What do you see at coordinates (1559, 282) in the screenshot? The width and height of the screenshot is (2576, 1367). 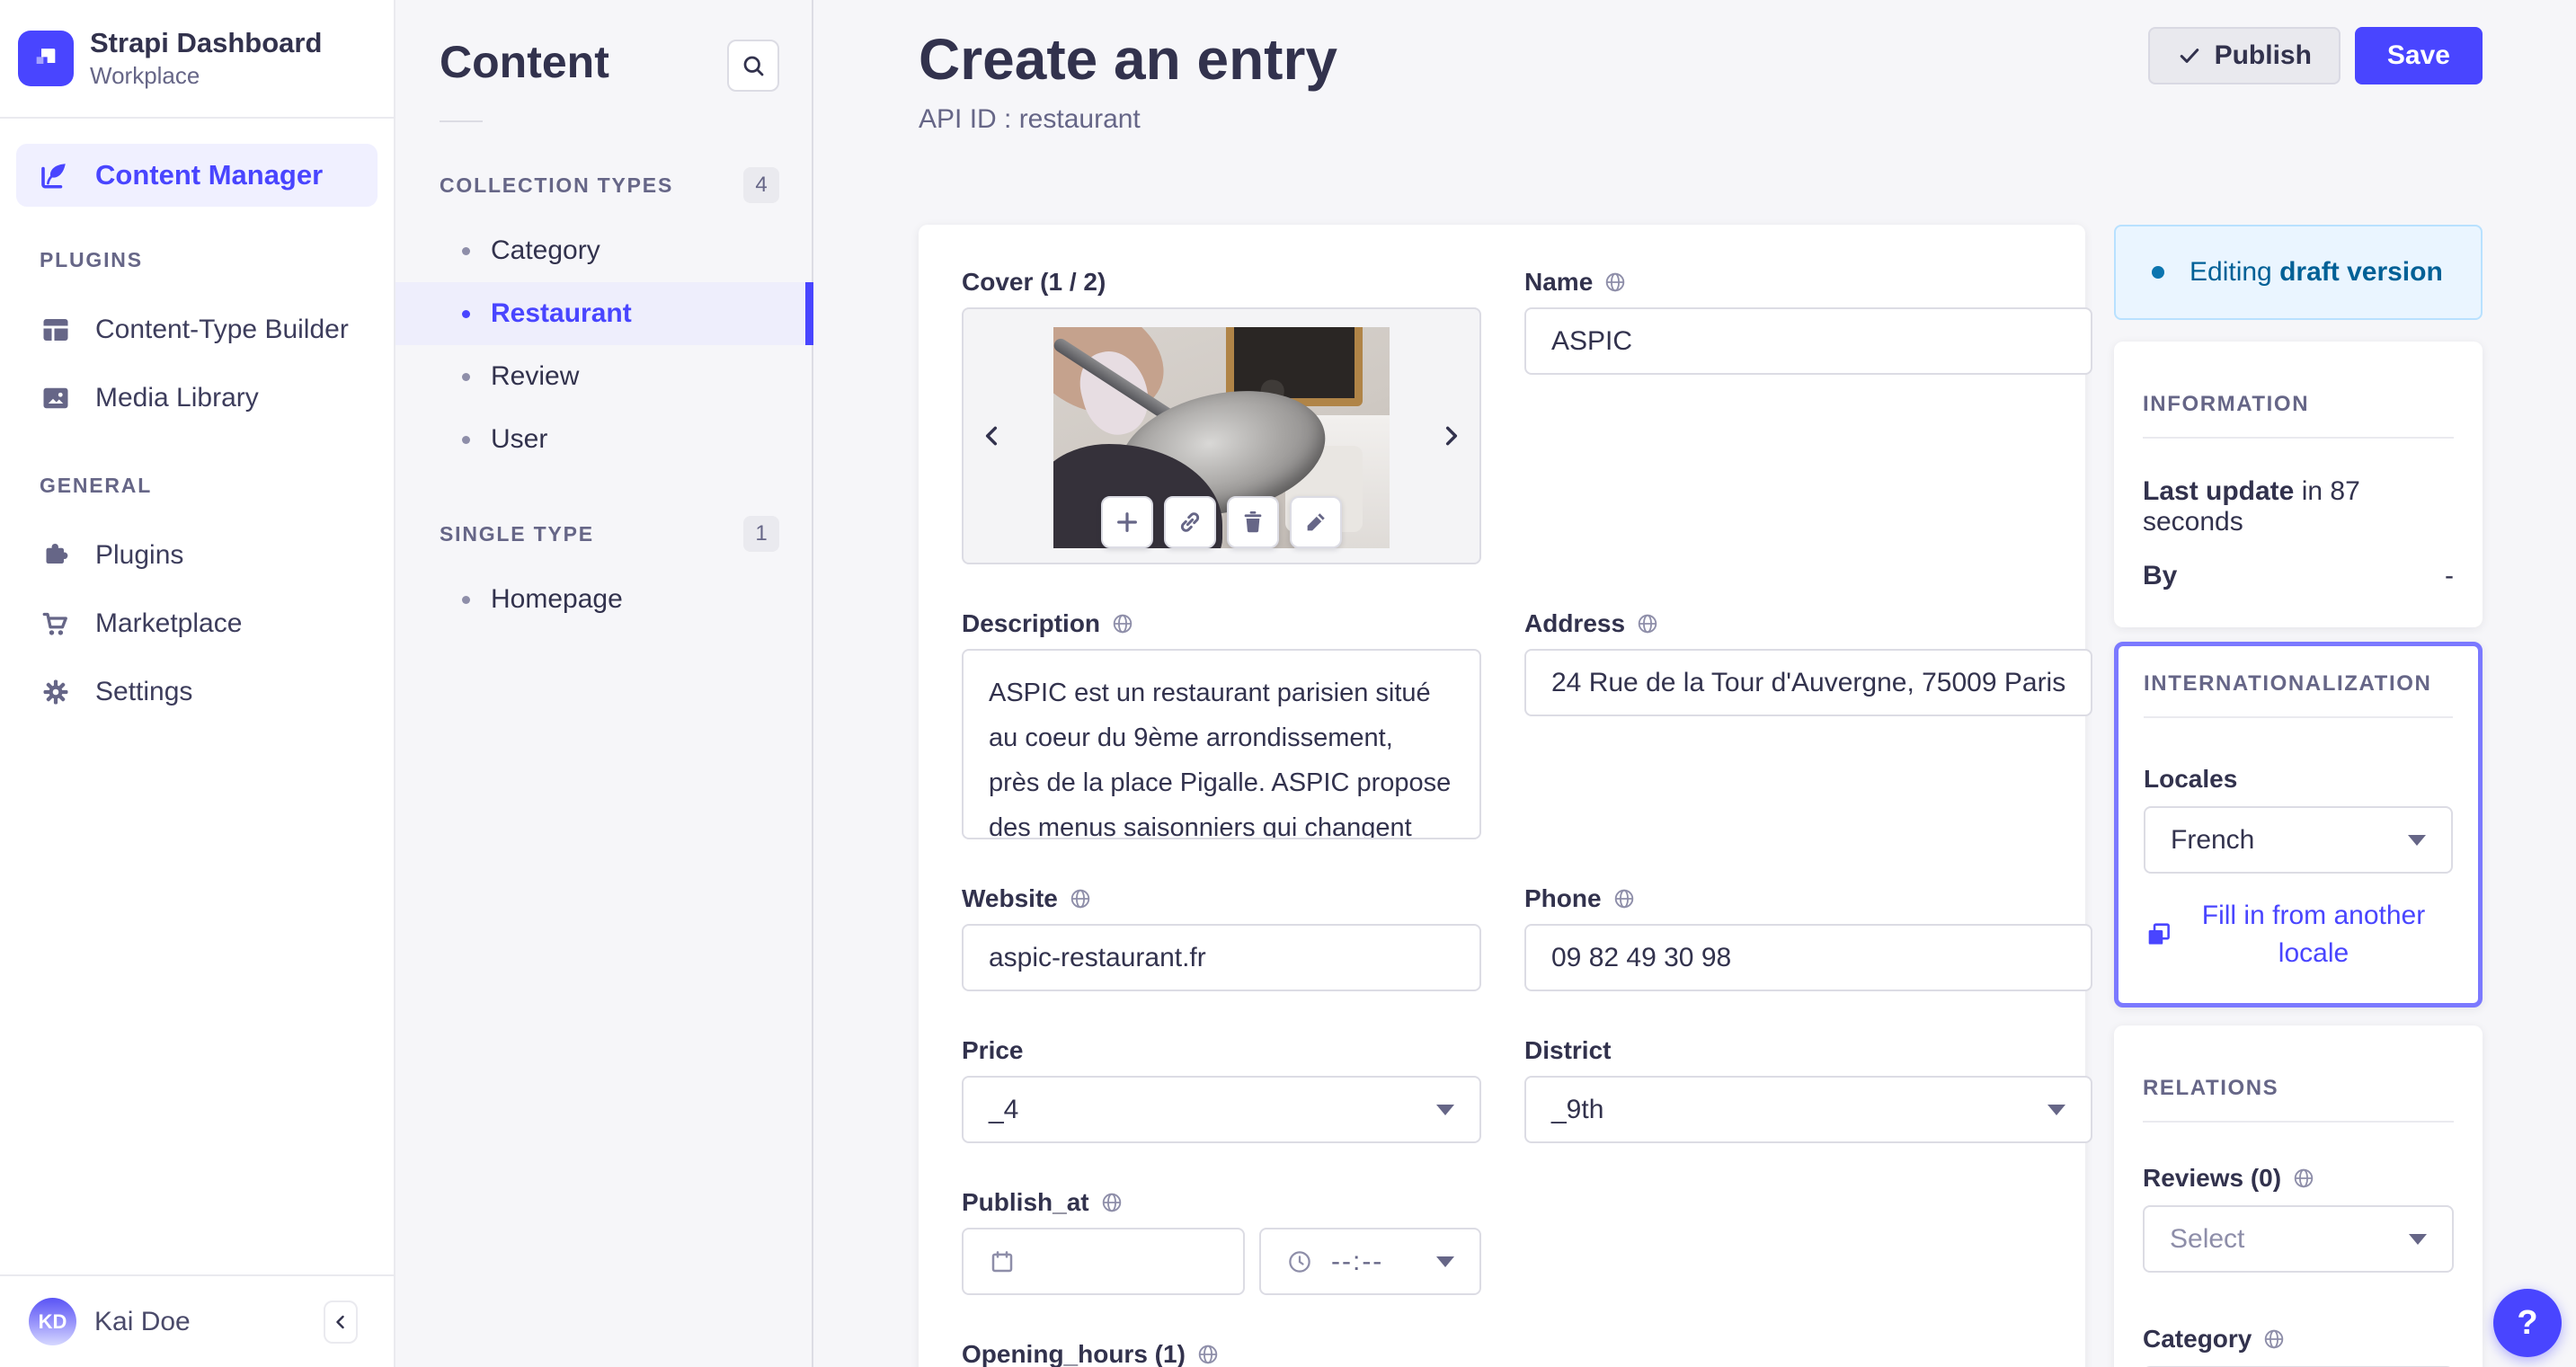 I see `name-label: Name` at bounding box center [1559, 282].